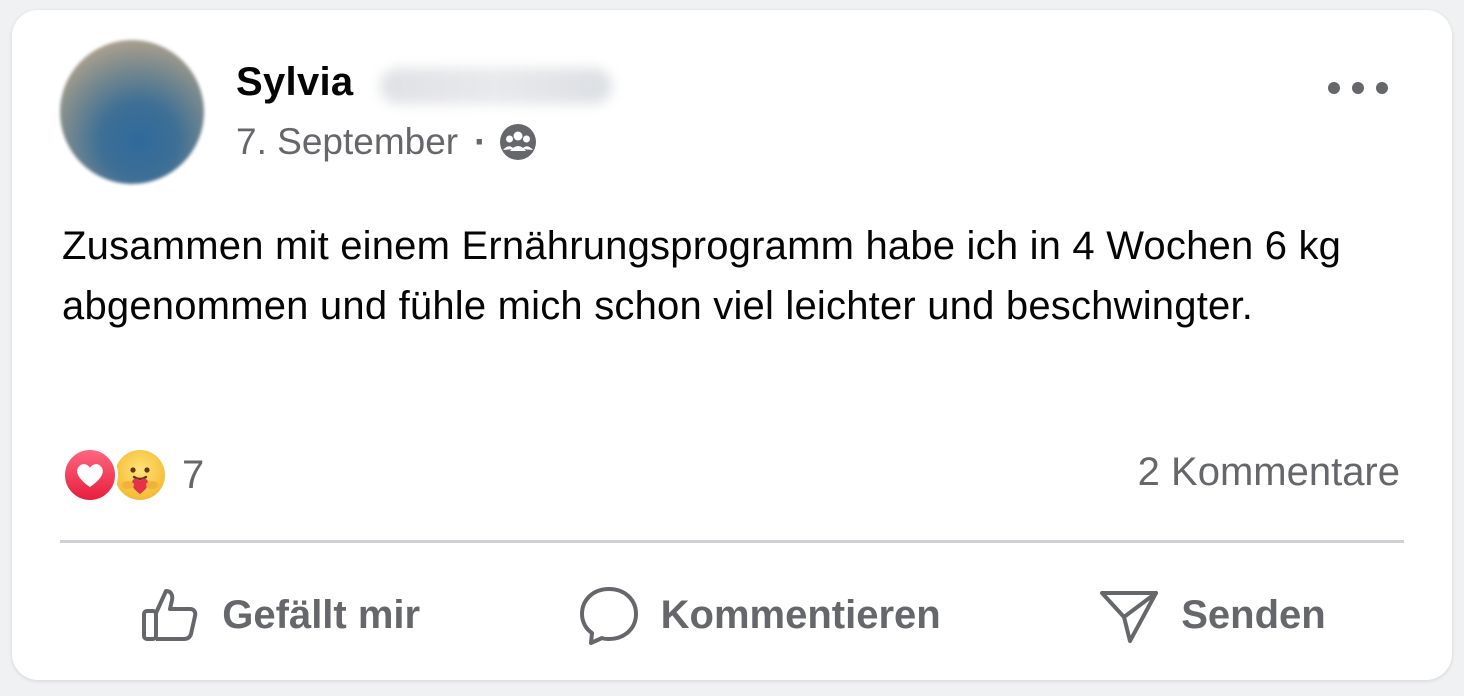 This screenshot has height=696, width=1464. Describe the element at coordinates (1269, 472) in the screenshot. I see `comments-count-link: 2 Kommentare` at that location.